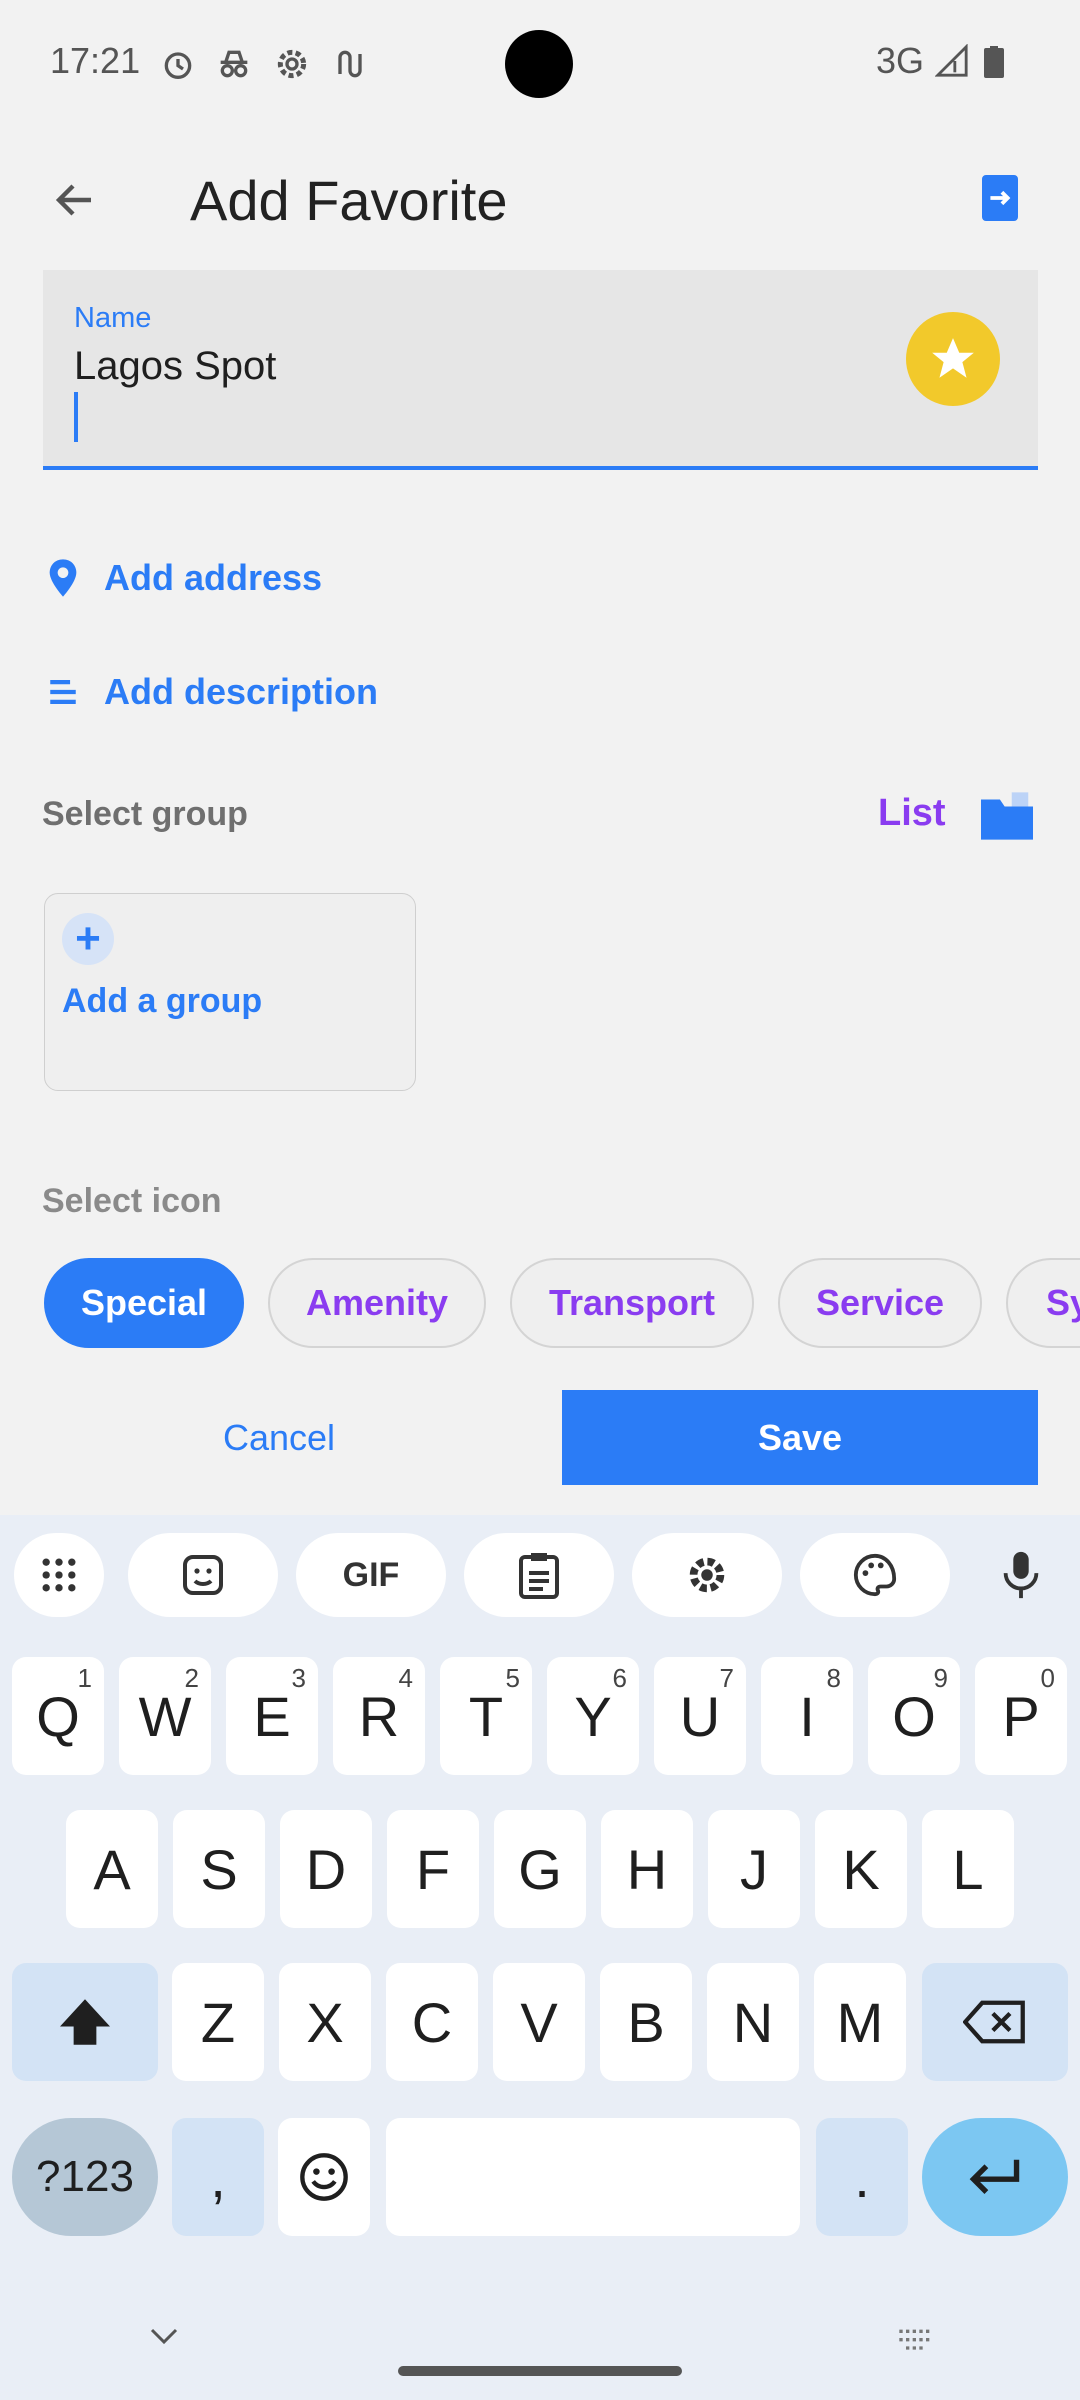 The width and height of the screenshot is (1080, 2400). I want to click on key: Z, so click(218, 2022).